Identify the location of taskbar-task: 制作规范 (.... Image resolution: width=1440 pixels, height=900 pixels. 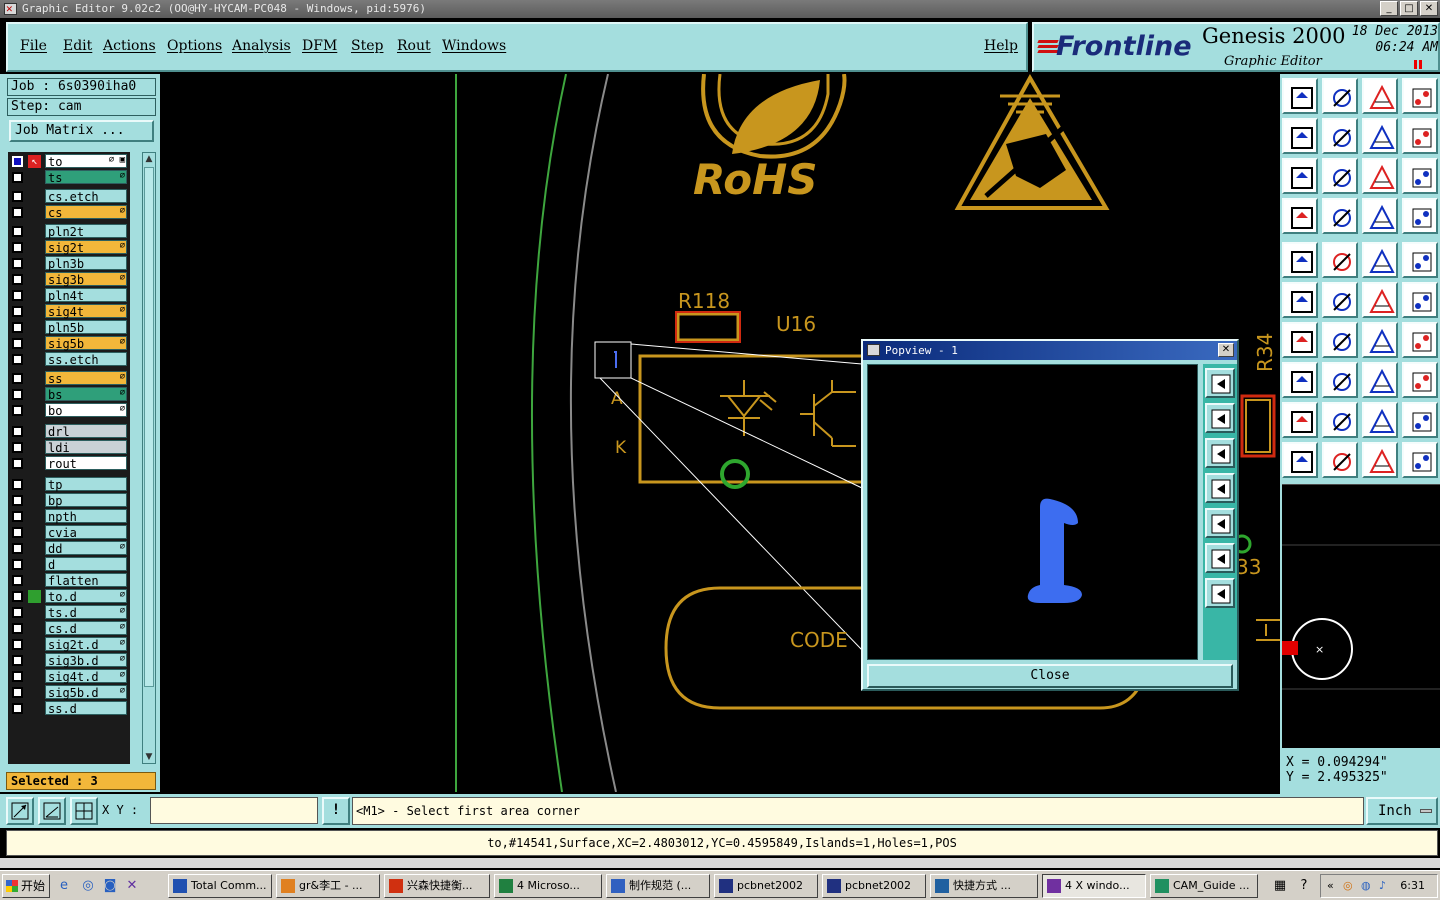
(658, 886).